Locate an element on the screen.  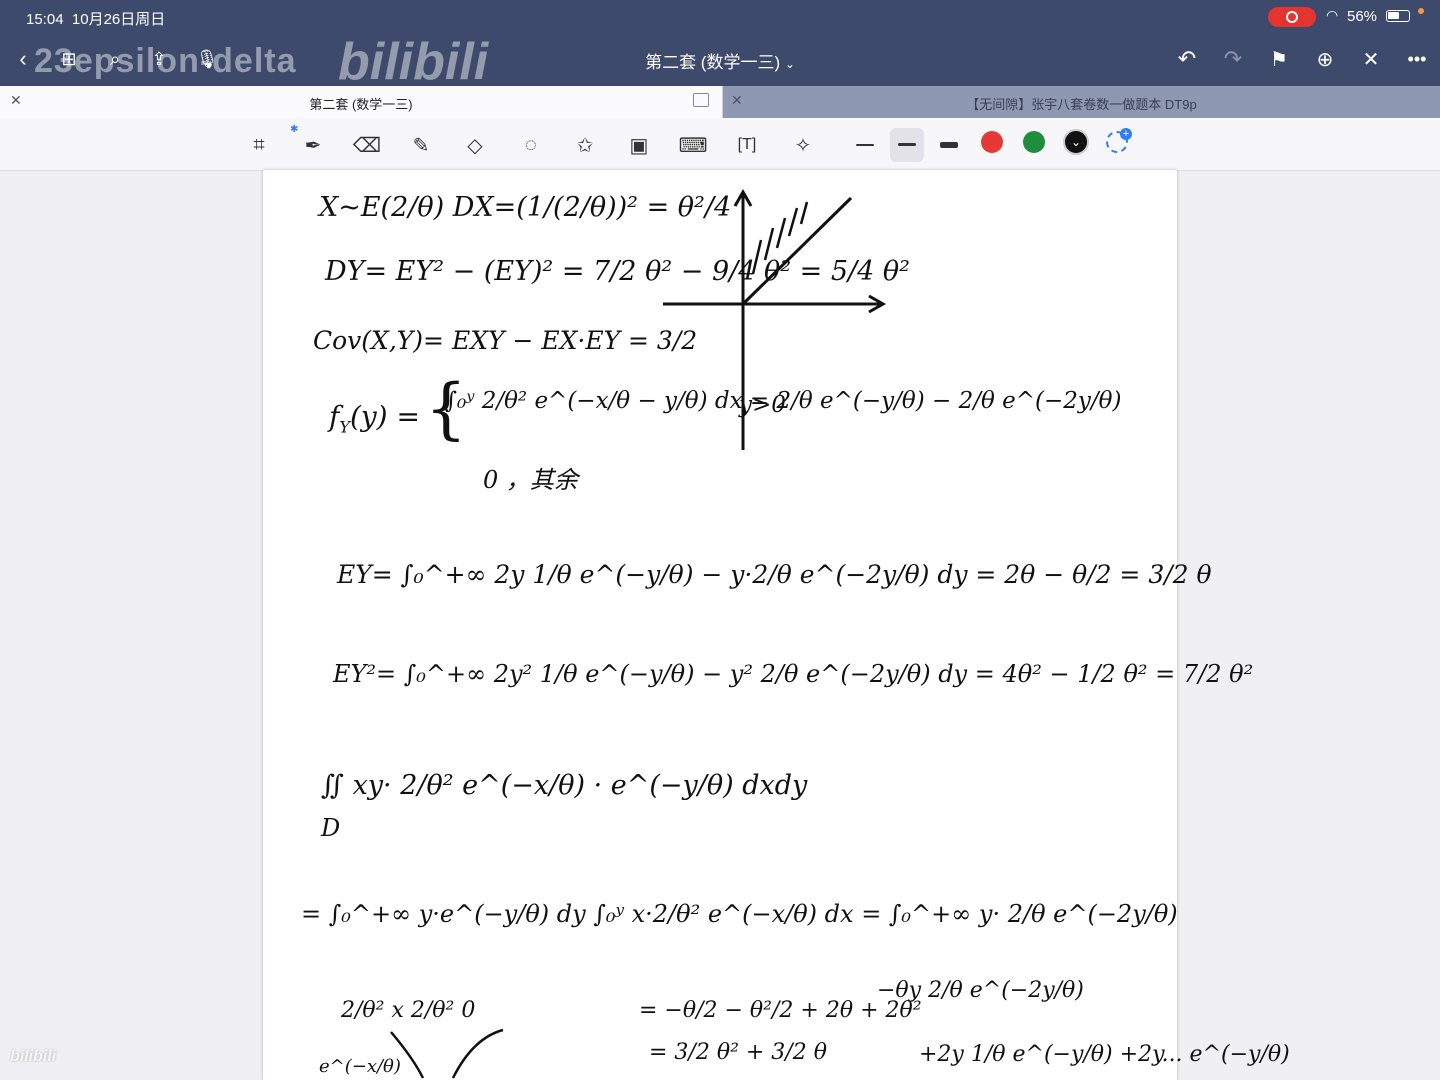
laser-pointer-icon: ✧ is located at coordinates (803, 145).